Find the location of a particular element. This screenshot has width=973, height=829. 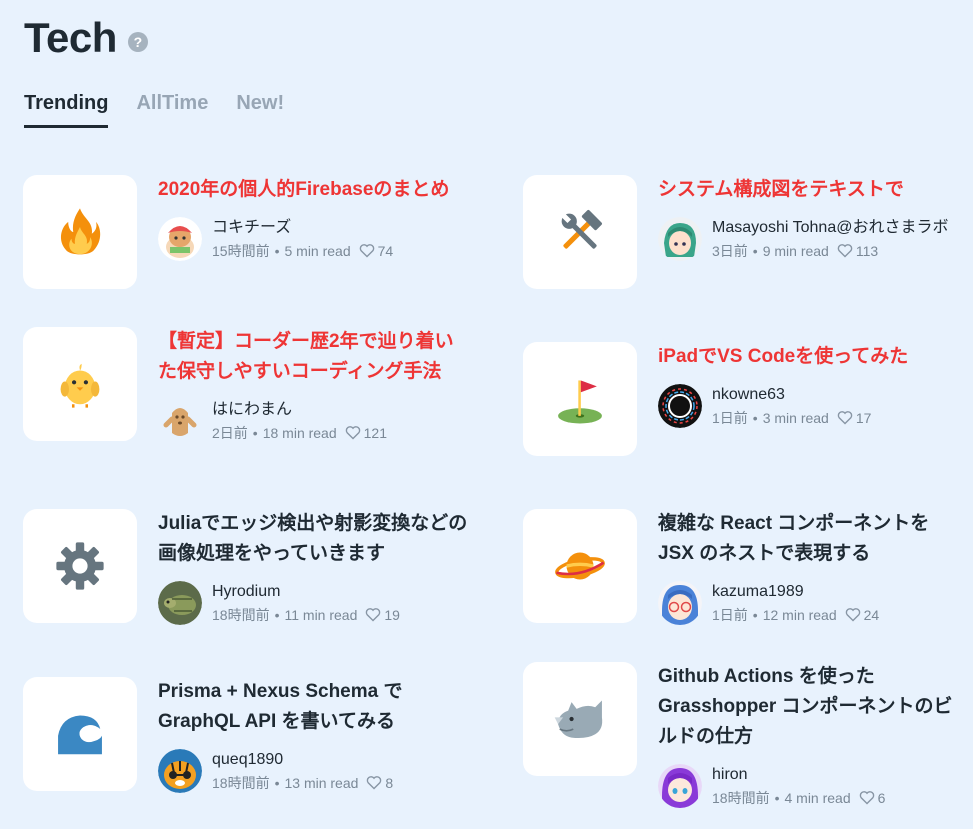

author-meta: nkowne63 1日前 • 3 min read 17 is located at coordinates (791, 406).